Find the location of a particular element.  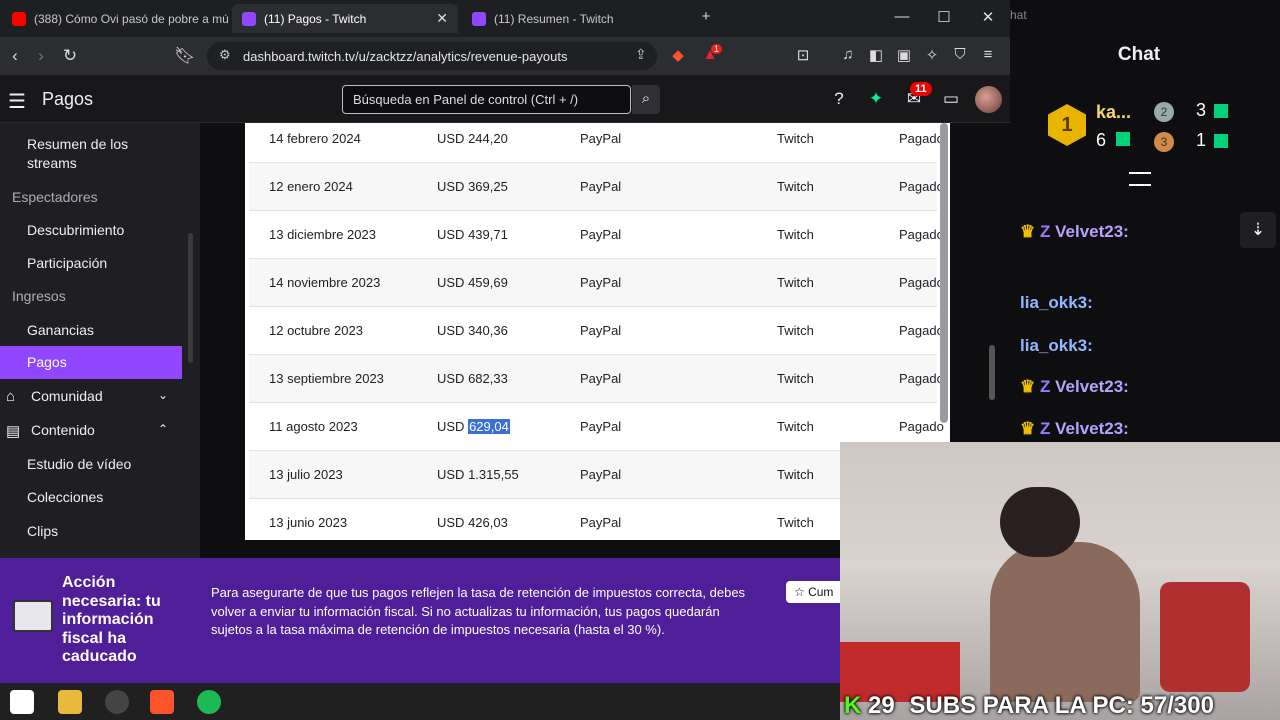

whispers-icon: ▭ is located at coordinates (951, 99).